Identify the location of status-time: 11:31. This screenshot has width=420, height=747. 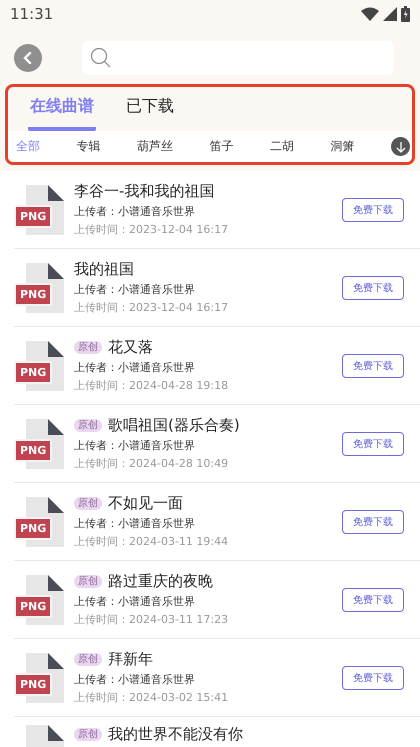
(32, 14).